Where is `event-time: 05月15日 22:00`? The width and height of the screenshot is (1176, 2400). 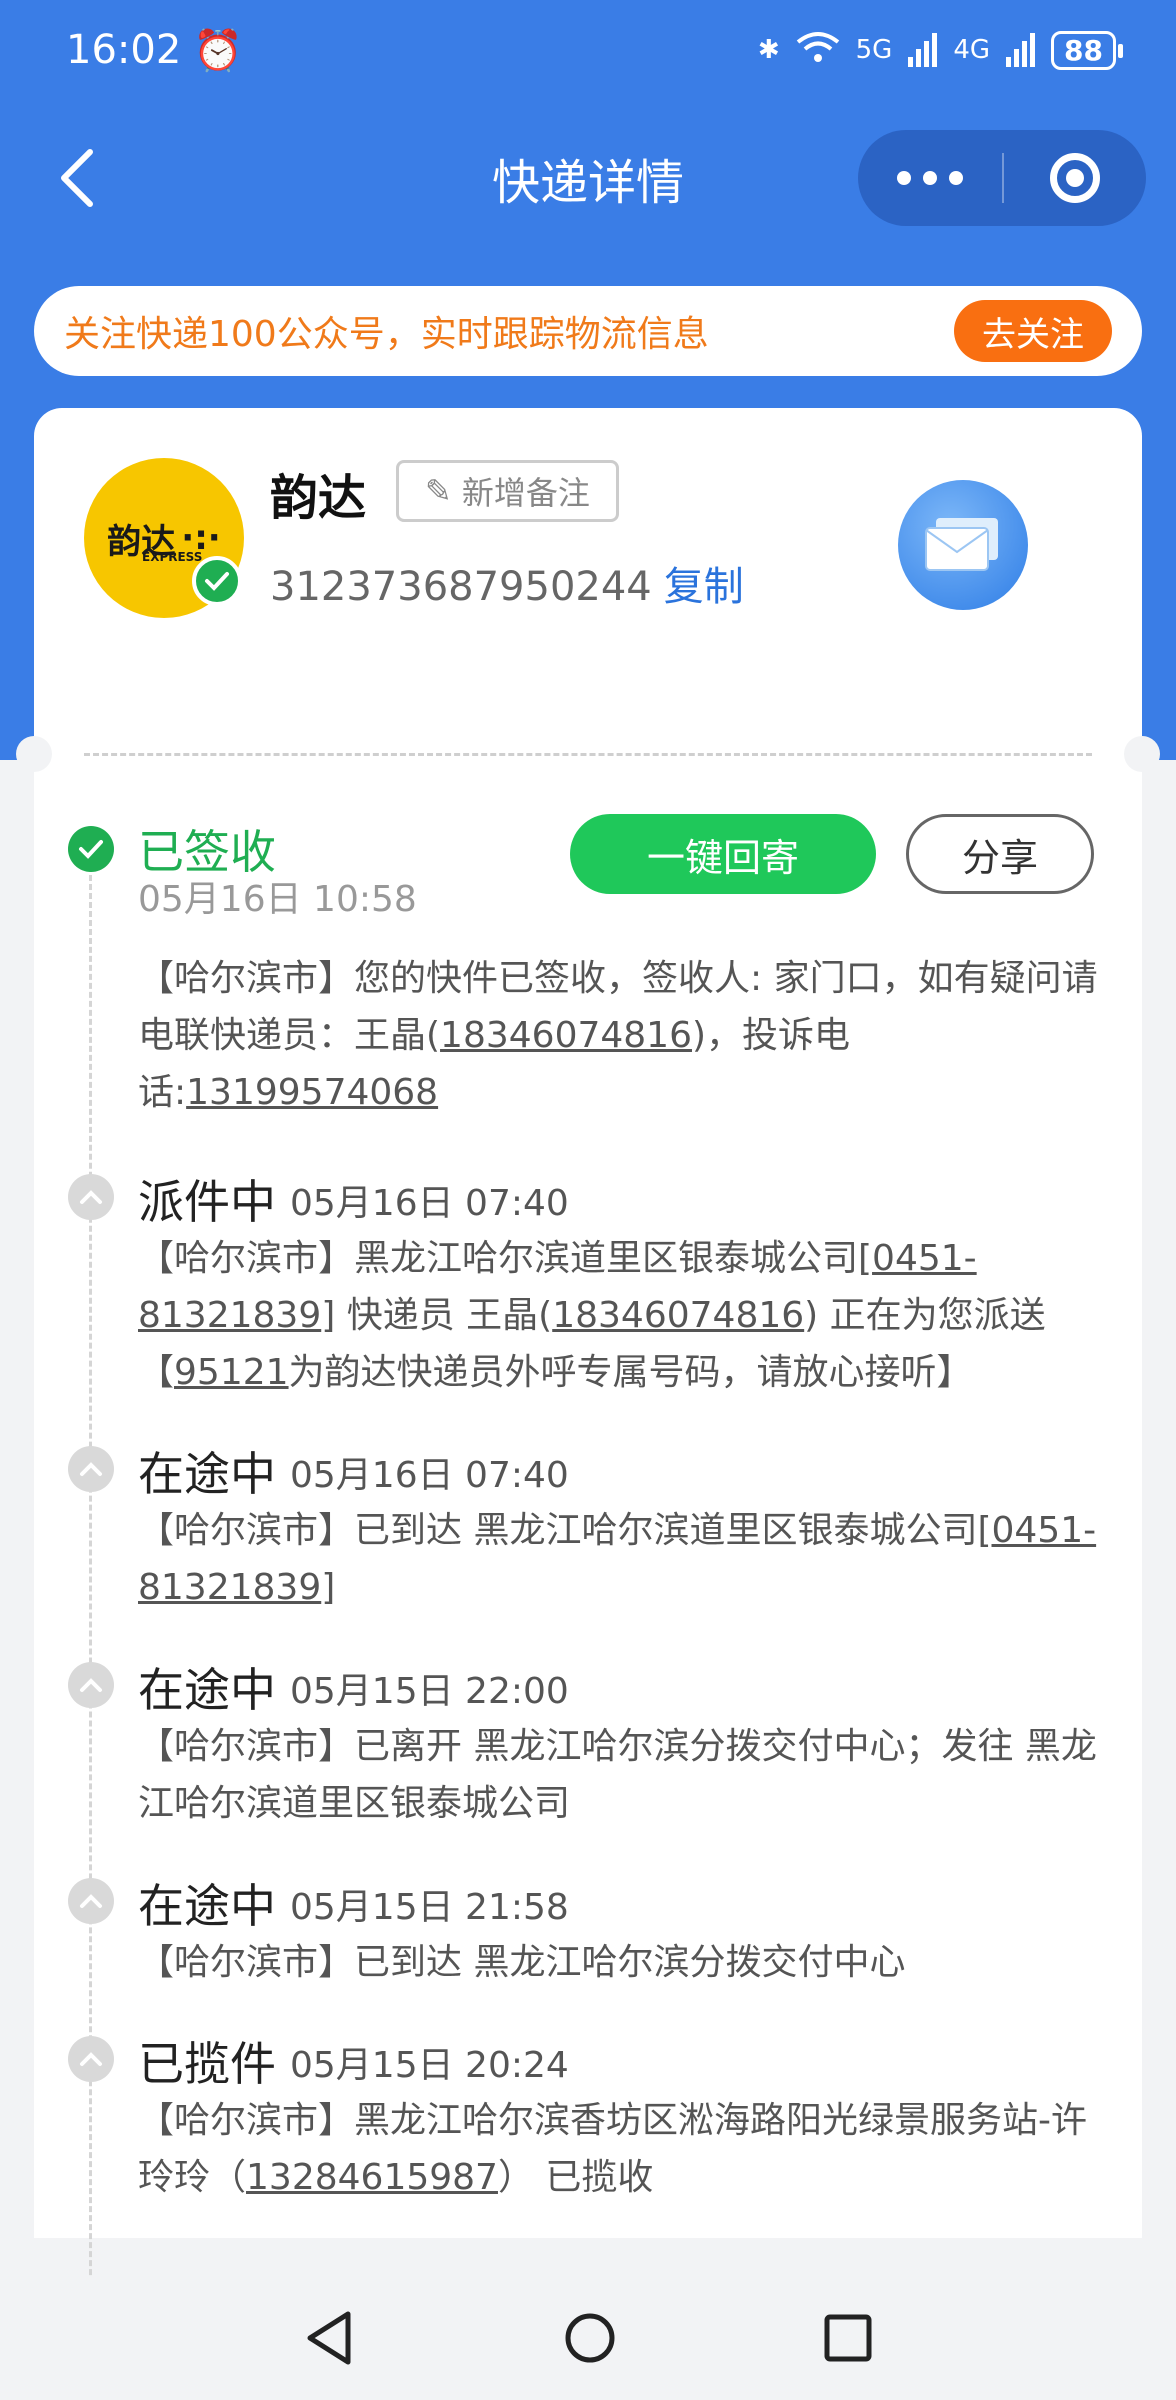
event-time: 05月15日 22:00 is located at coordinates (429, 1691).